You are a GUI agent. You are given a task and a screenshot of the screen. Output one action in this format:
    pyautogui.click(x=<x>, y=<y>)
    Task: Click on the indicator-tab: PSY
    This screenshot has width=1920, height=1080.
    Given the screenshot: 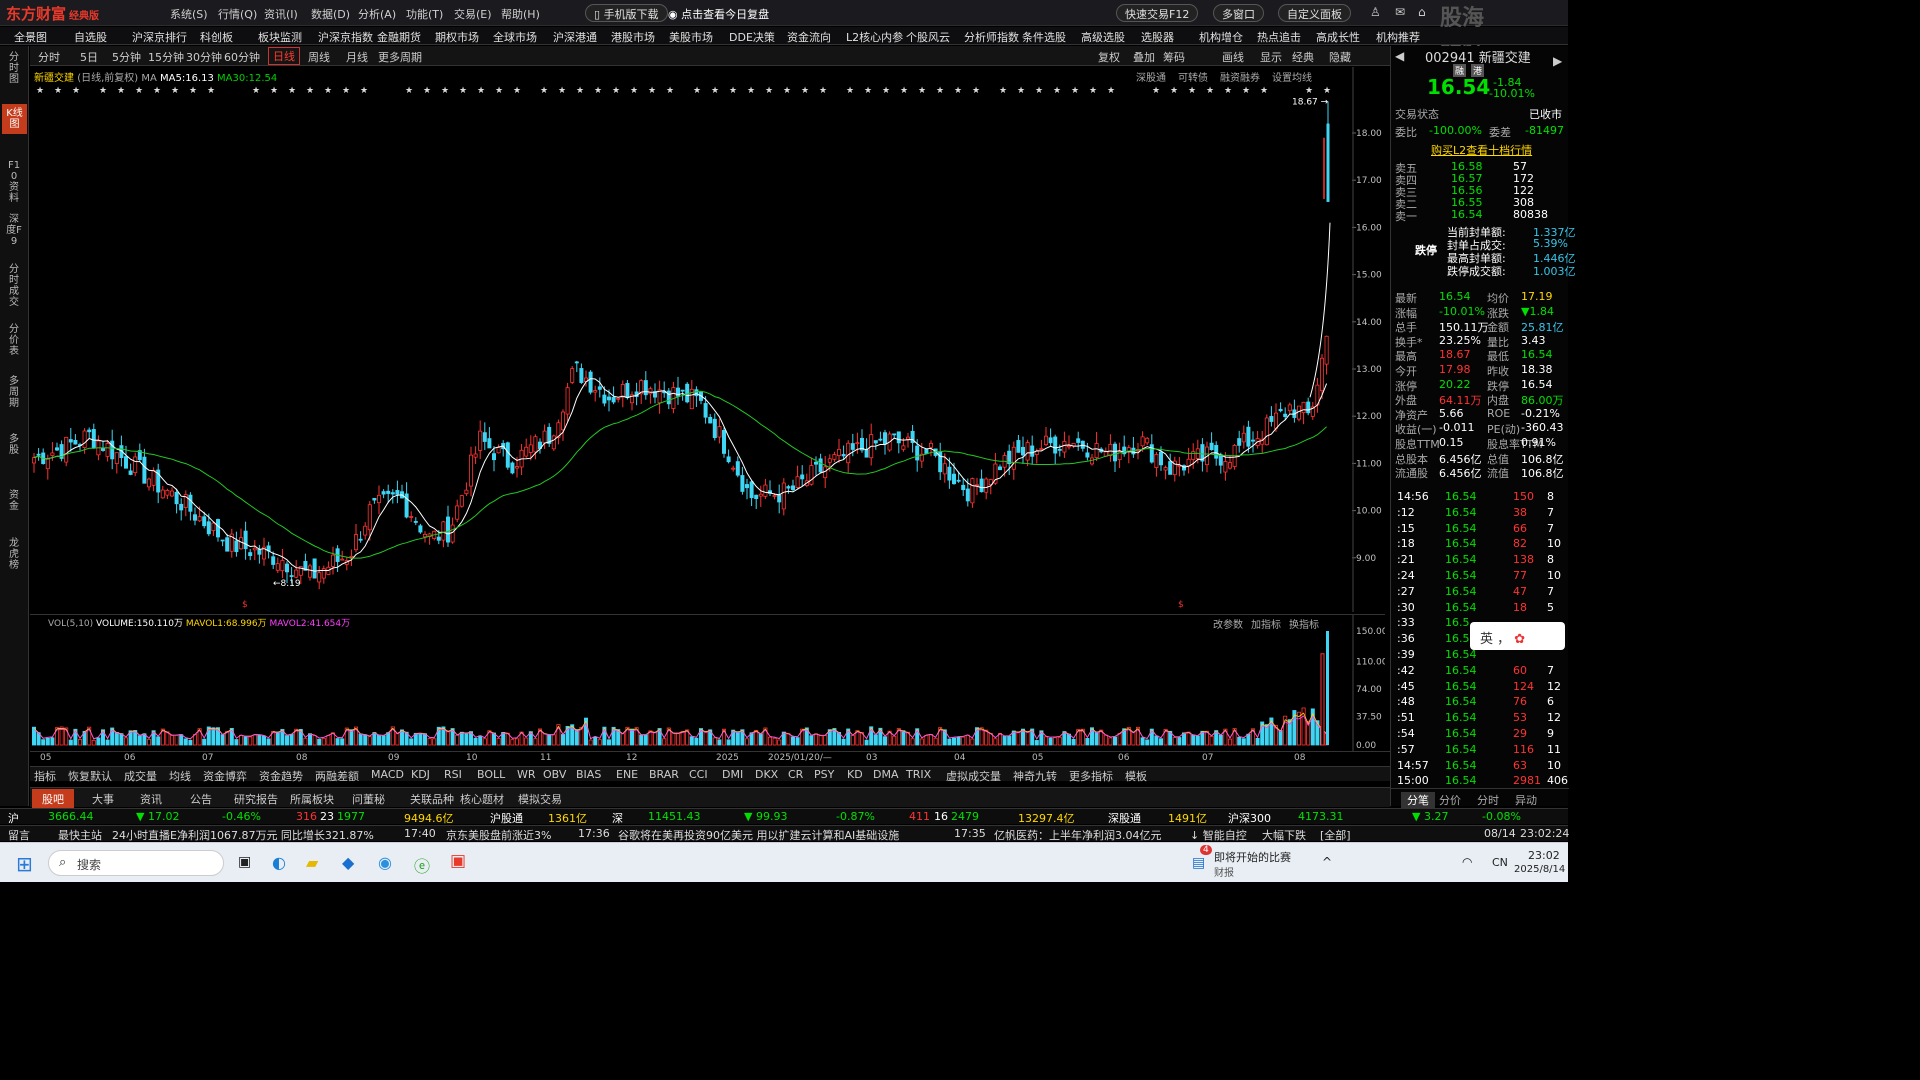 What is the action you would take?
    pyautogui.click(x=824, y=774)
    